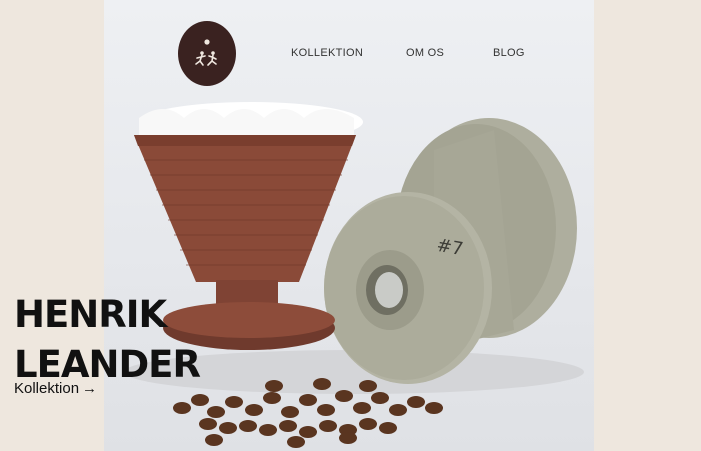 The image size is (701, 451). What do you see at coordinates (425, 53) in the screenshot?
I see `nav-om-os: OM OS` at bounding box center [425, 53].